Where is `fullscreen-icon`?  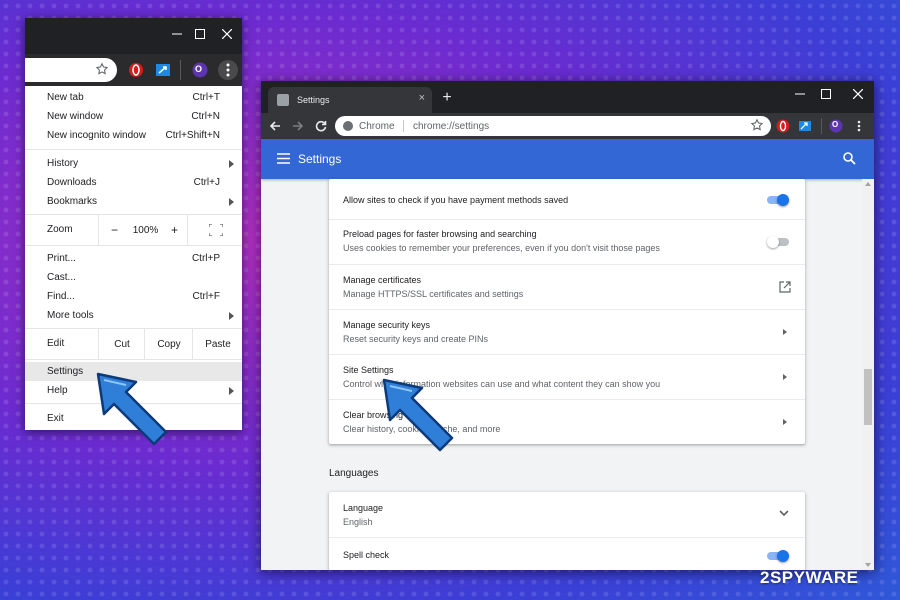 fullscreen-icon is located at coordinates (215, 230).